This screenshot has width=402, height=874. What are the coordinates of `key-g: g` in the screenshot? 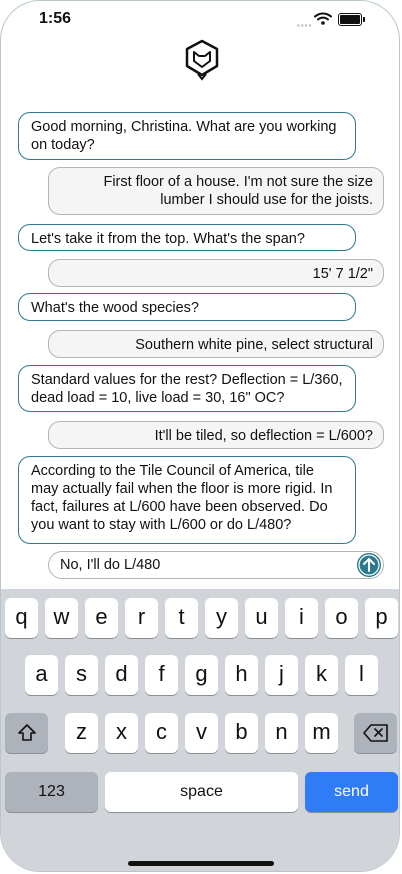 It's located at (201, 675).